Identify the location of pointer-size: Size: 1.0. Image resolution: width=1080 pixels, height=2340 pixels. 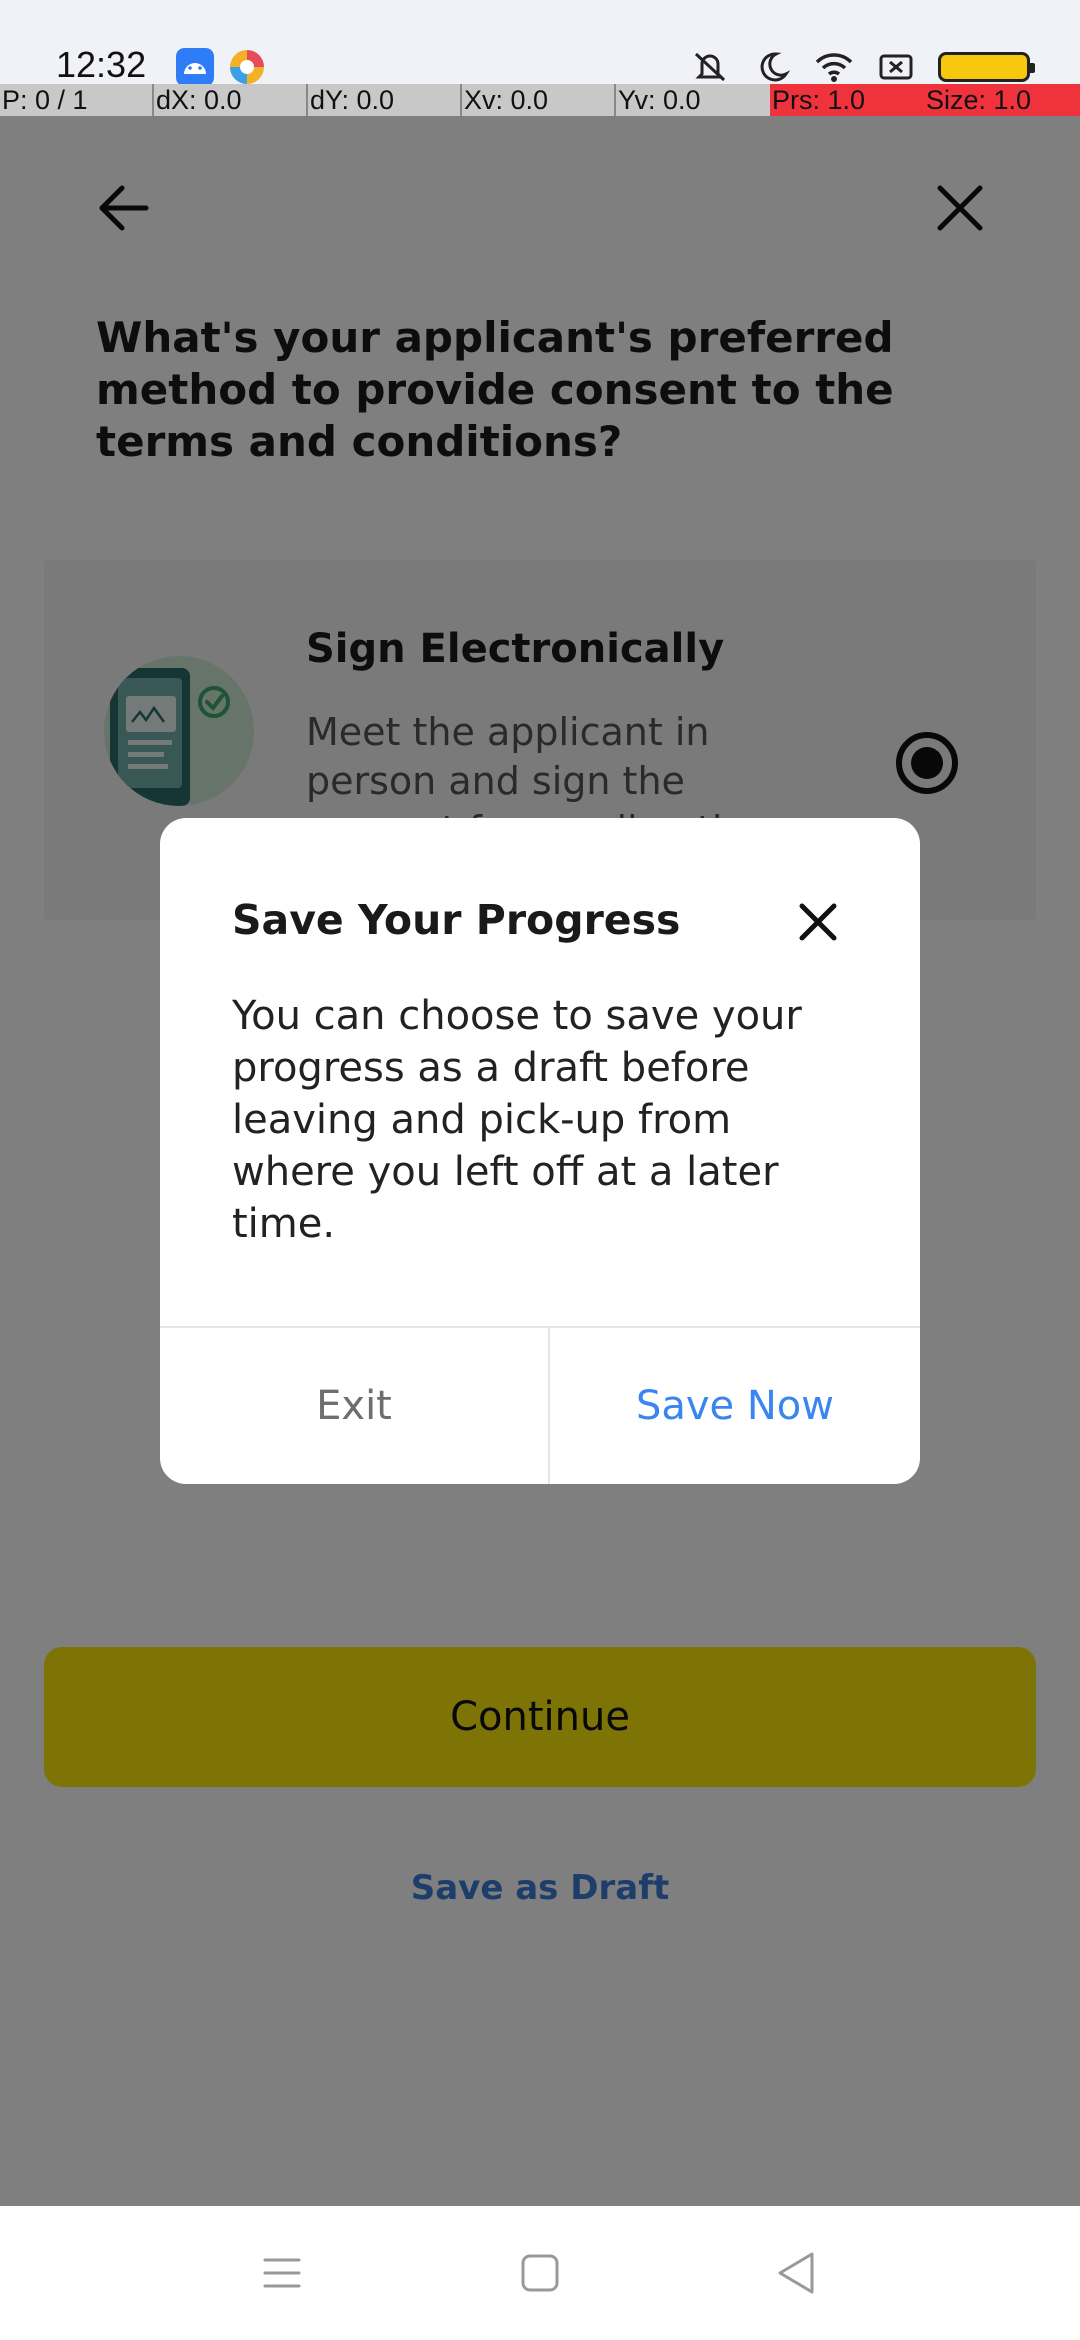
(979, 100).